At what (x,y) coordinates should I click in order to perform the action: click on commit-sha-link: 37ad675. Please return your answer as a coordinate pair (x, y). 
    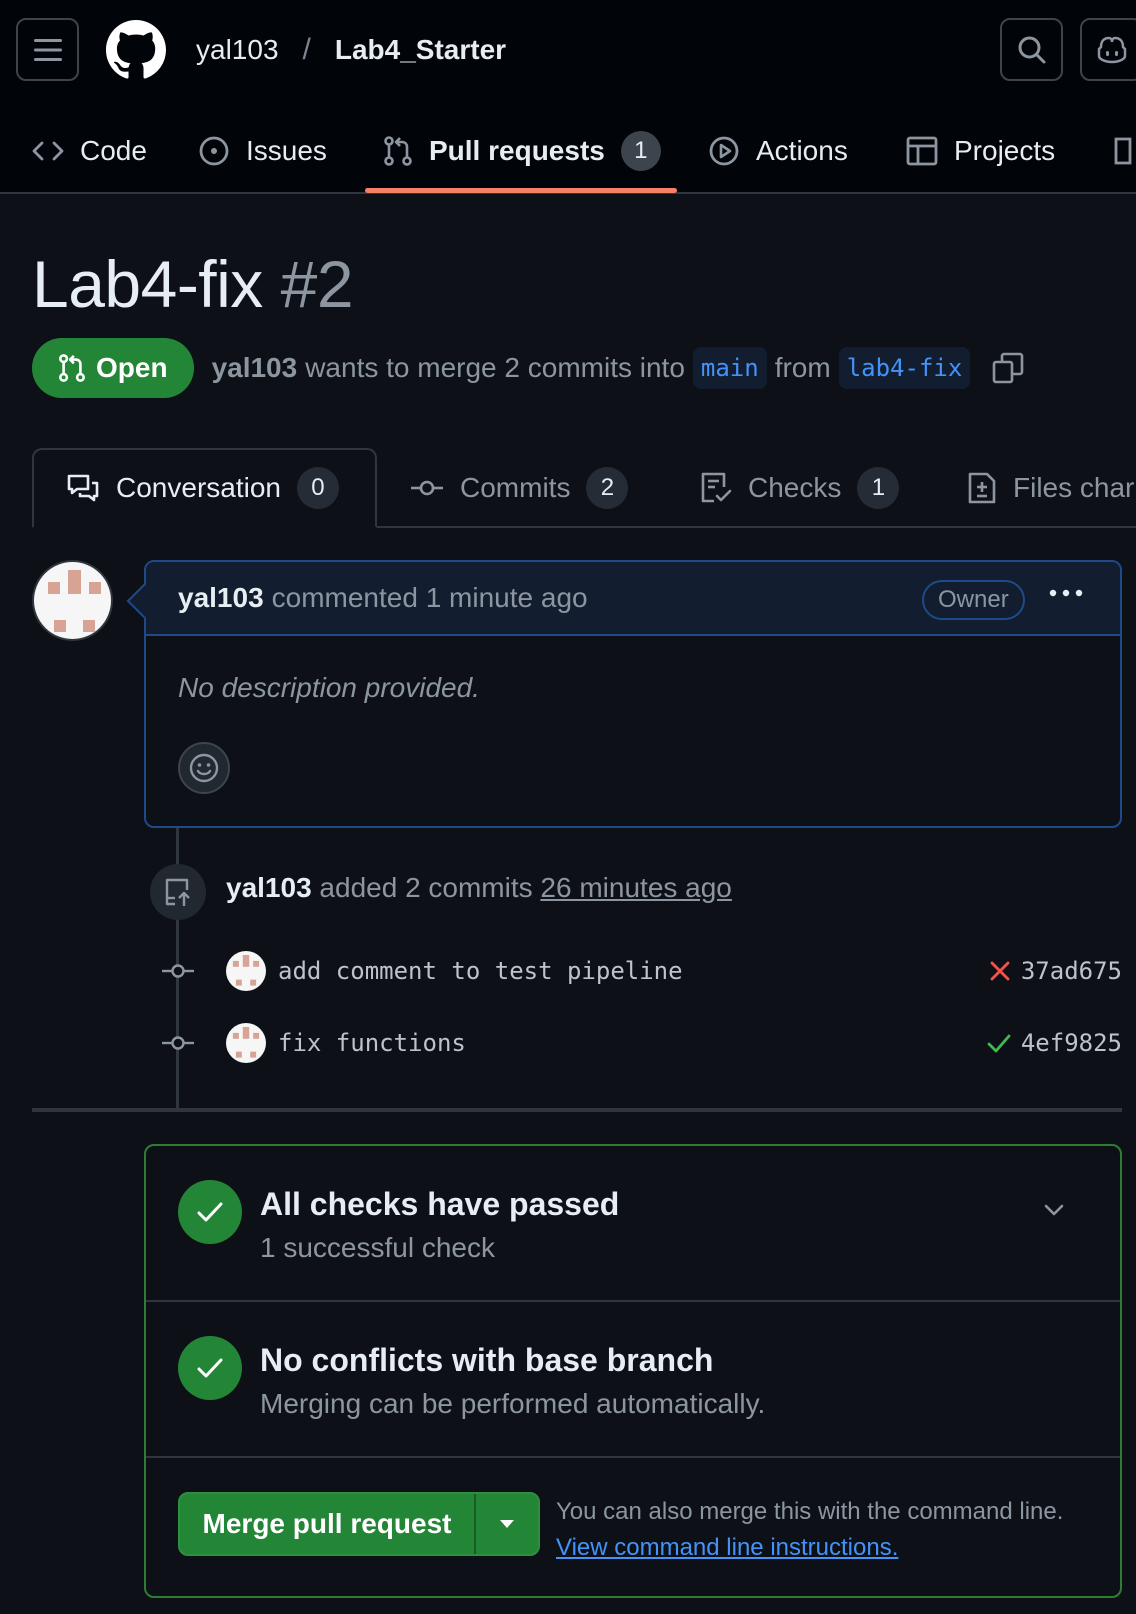
    Looking at the image, I should click on (1071, 971).